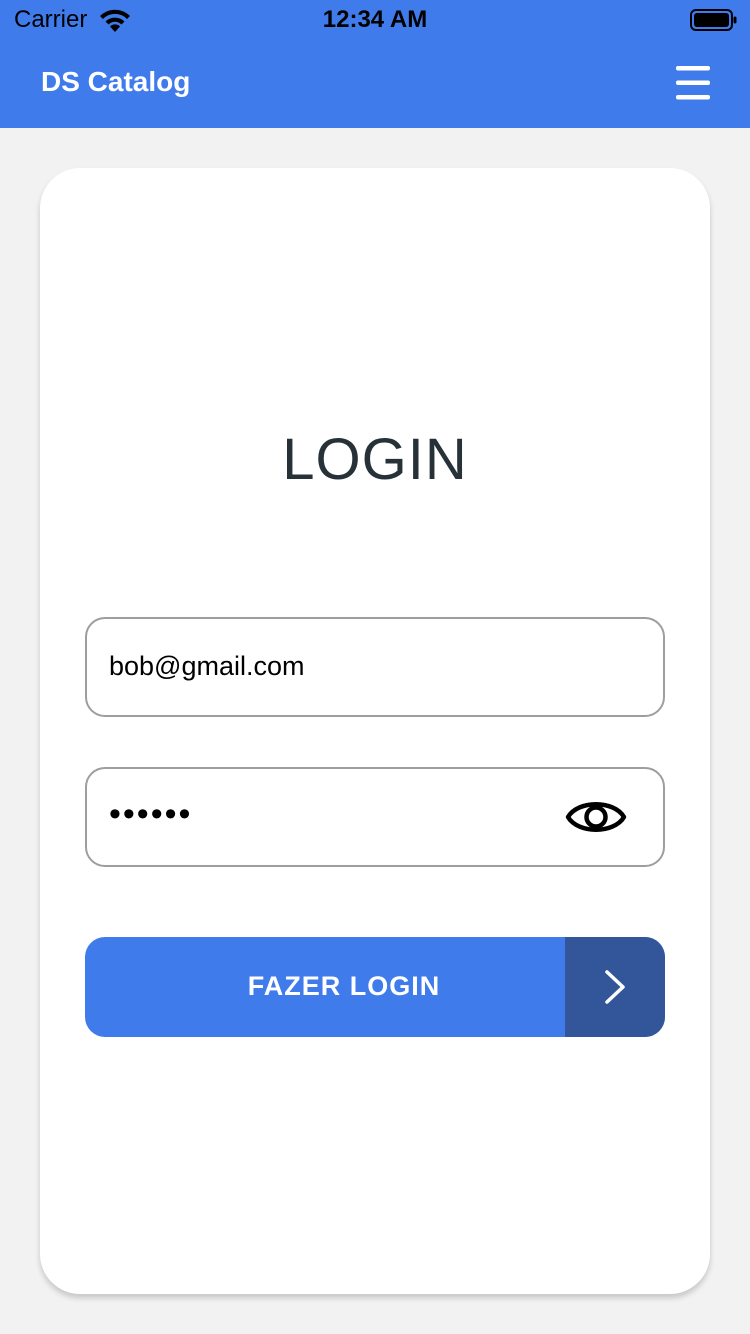 The image size is (750, 1334). Describe the element at coordinates (596, 817) in the screenshot. I see `eye-icon` at that location.